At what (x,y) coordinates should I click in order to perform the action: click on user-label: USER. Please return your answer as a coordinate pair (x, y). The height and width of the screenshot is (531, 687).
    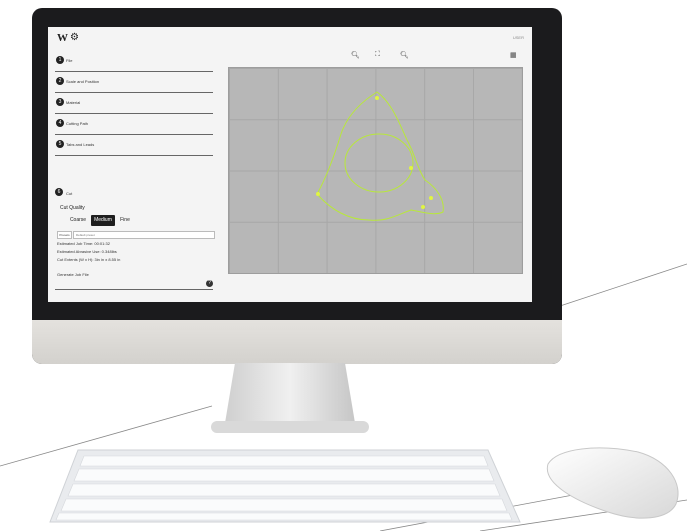
    Looking at the image, I should click on (518, 37).